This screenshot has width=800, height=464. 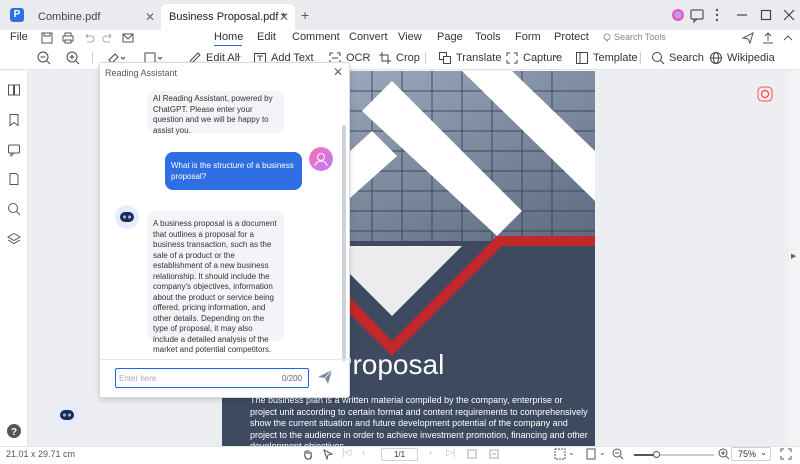 I want to click on zoom-value: 75%, so click(x=747, y=454).